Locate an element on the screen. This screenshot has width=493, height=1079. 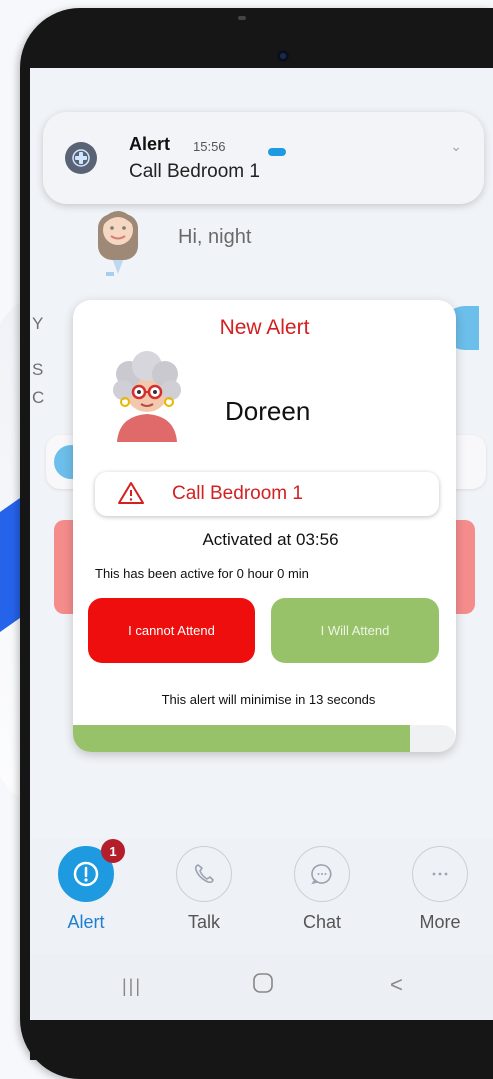
tab-label-talk: Talk is located at coordinates (203, 922).